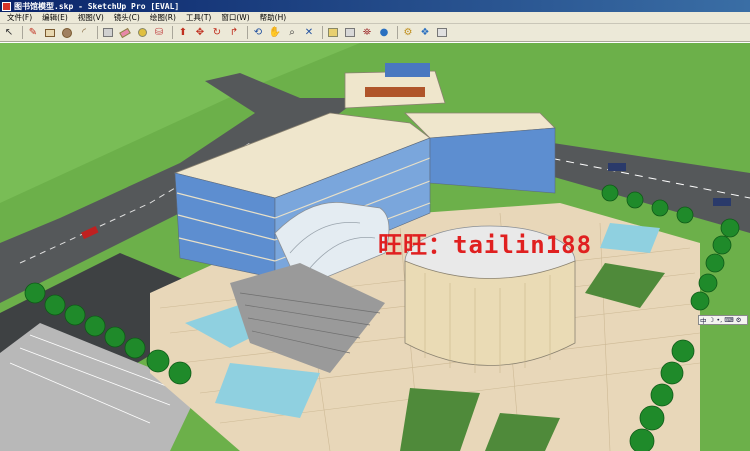  Describe the element at coordinates (292, 33) in the screenshot. I see `zoom-icon: ⌕` at that location.